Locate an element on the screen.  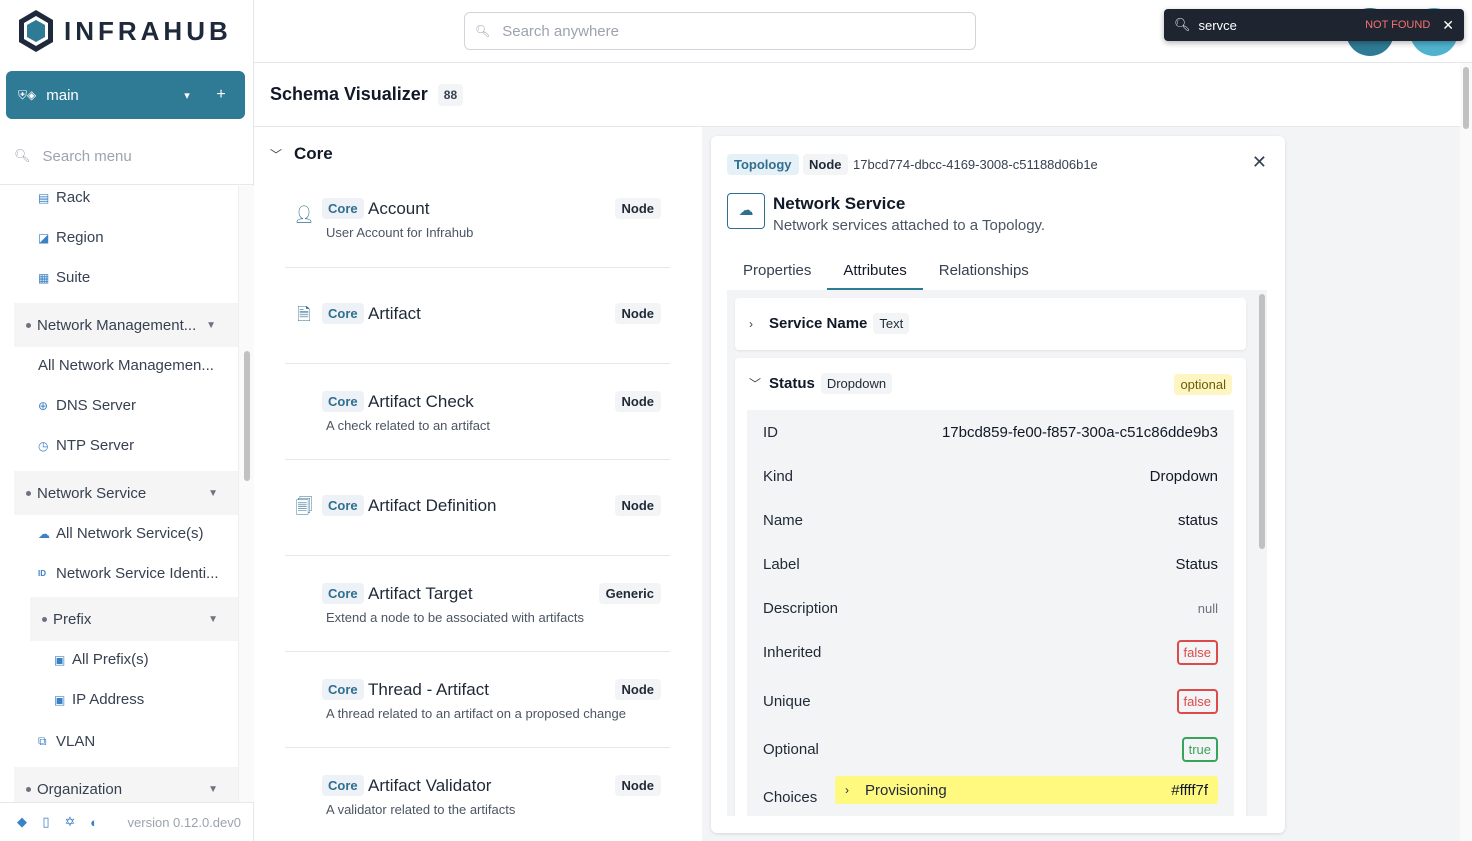
sidebar-item-suite: ▦ Suite is located at coordinates (64, 277).